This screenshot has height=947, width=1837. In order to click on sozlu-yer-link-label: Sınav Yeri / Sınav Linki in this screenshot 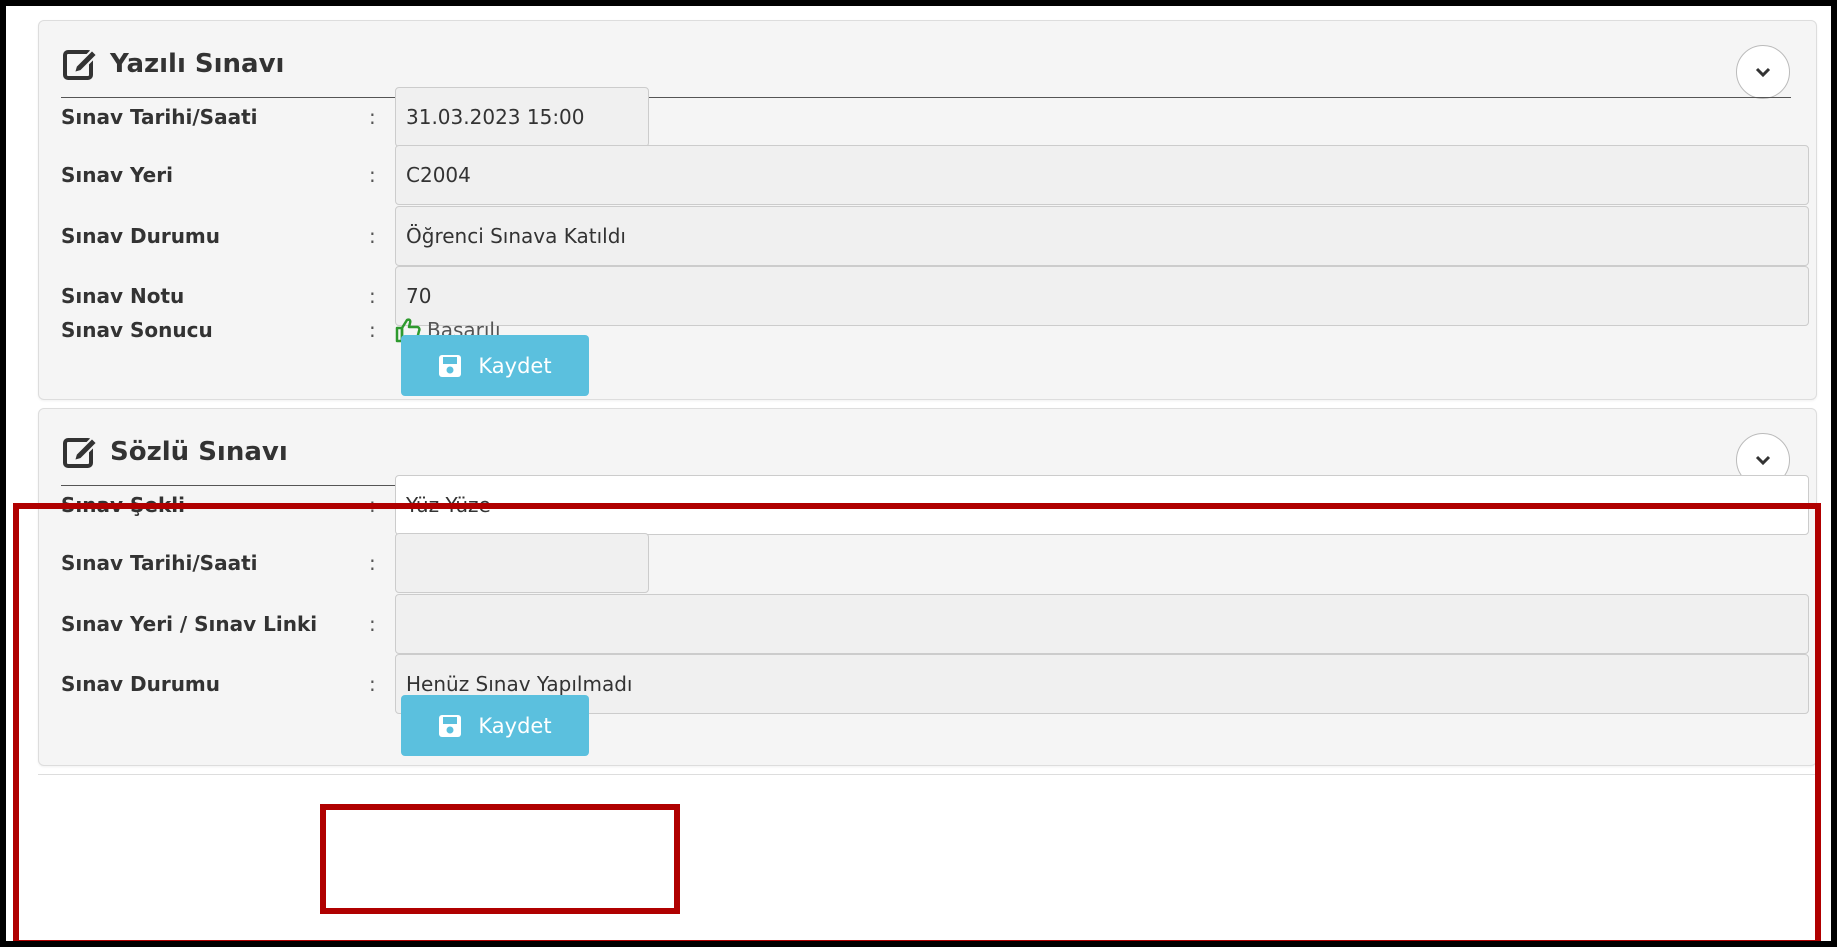, I will do `click(189, 624)`.